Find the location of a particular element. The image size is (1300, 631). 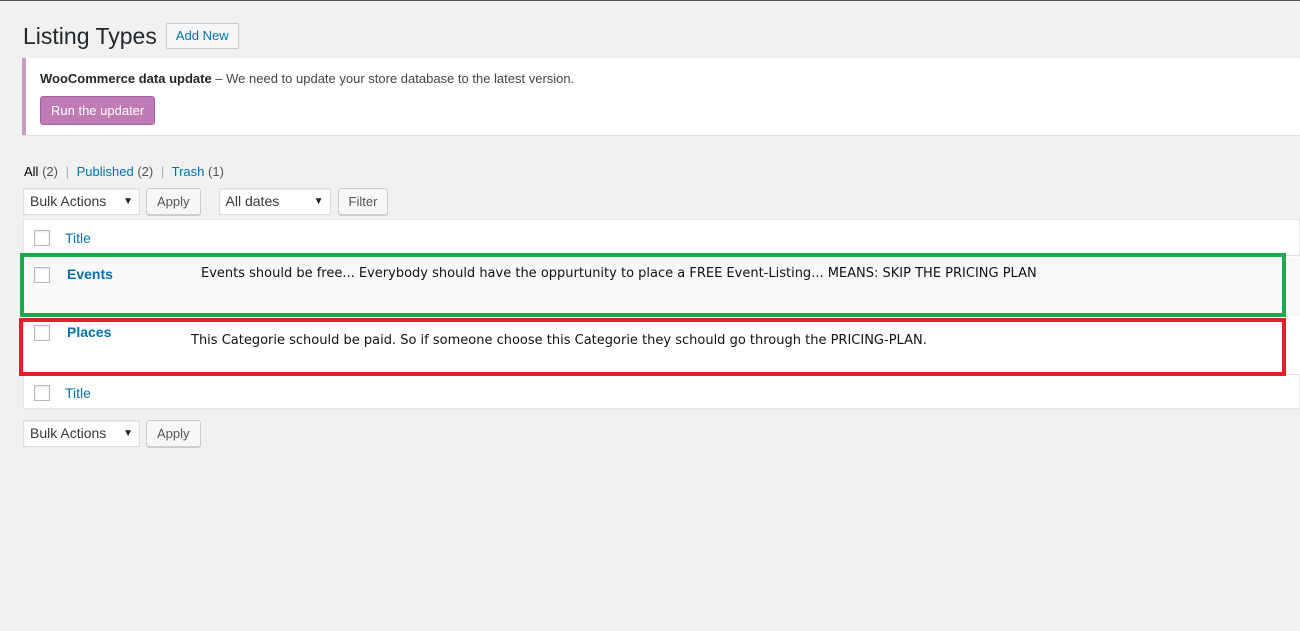

tablenav-top: Bulk Actions ▼ Apply All dates ▼ Filter is located at coordinates (206, 201).